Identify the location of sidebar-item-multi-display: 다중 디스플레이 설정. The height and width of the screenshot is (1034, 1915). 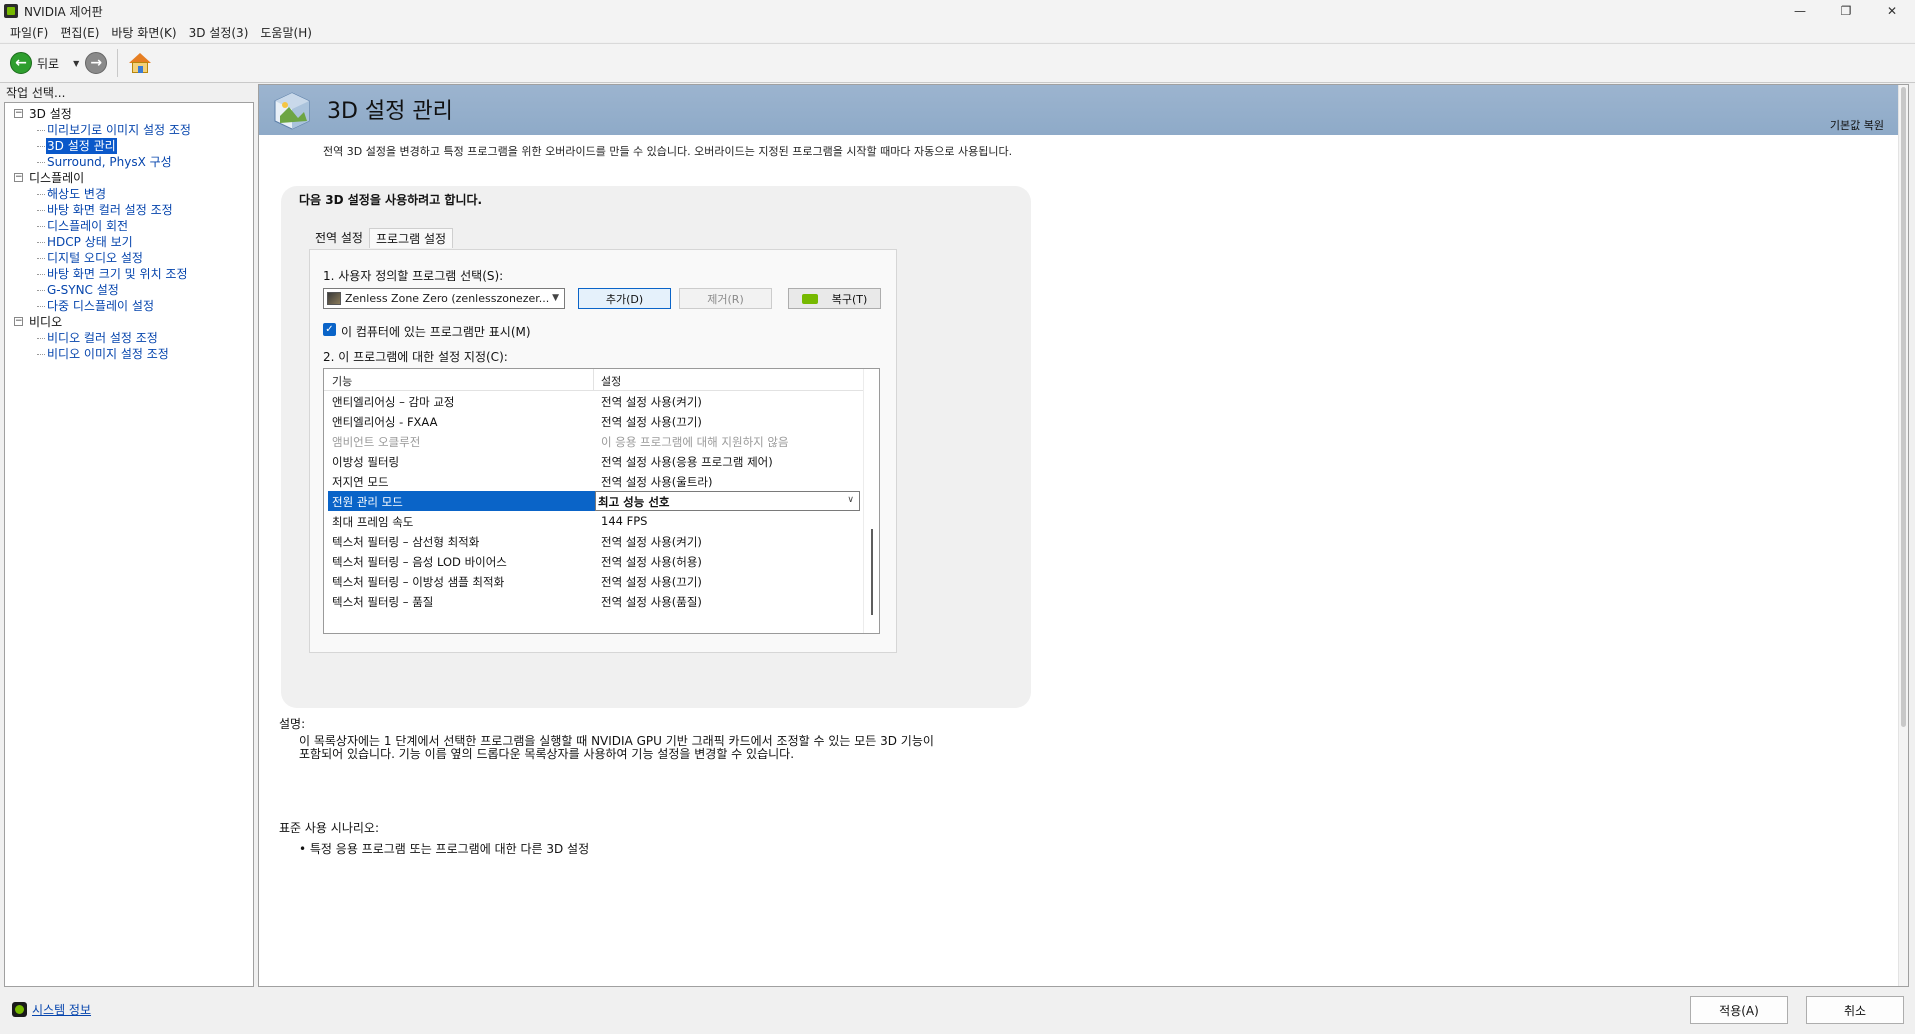
(129, 306).